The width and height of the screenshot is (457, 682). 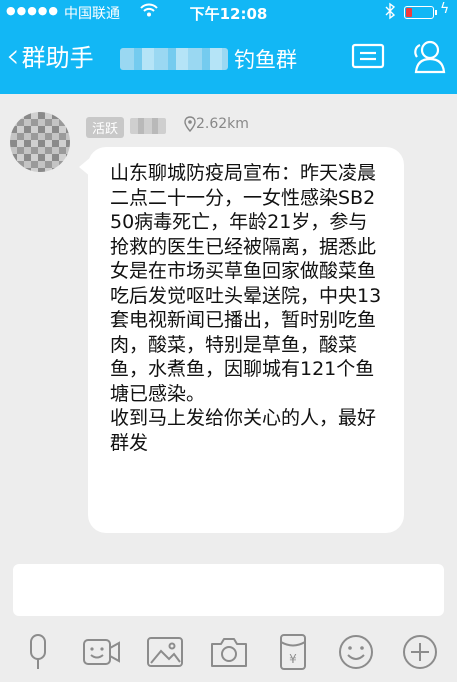 What do you see at coordinates (228, 590) in the screenshot?
I see `message-input` at bounding box center [228, 590].